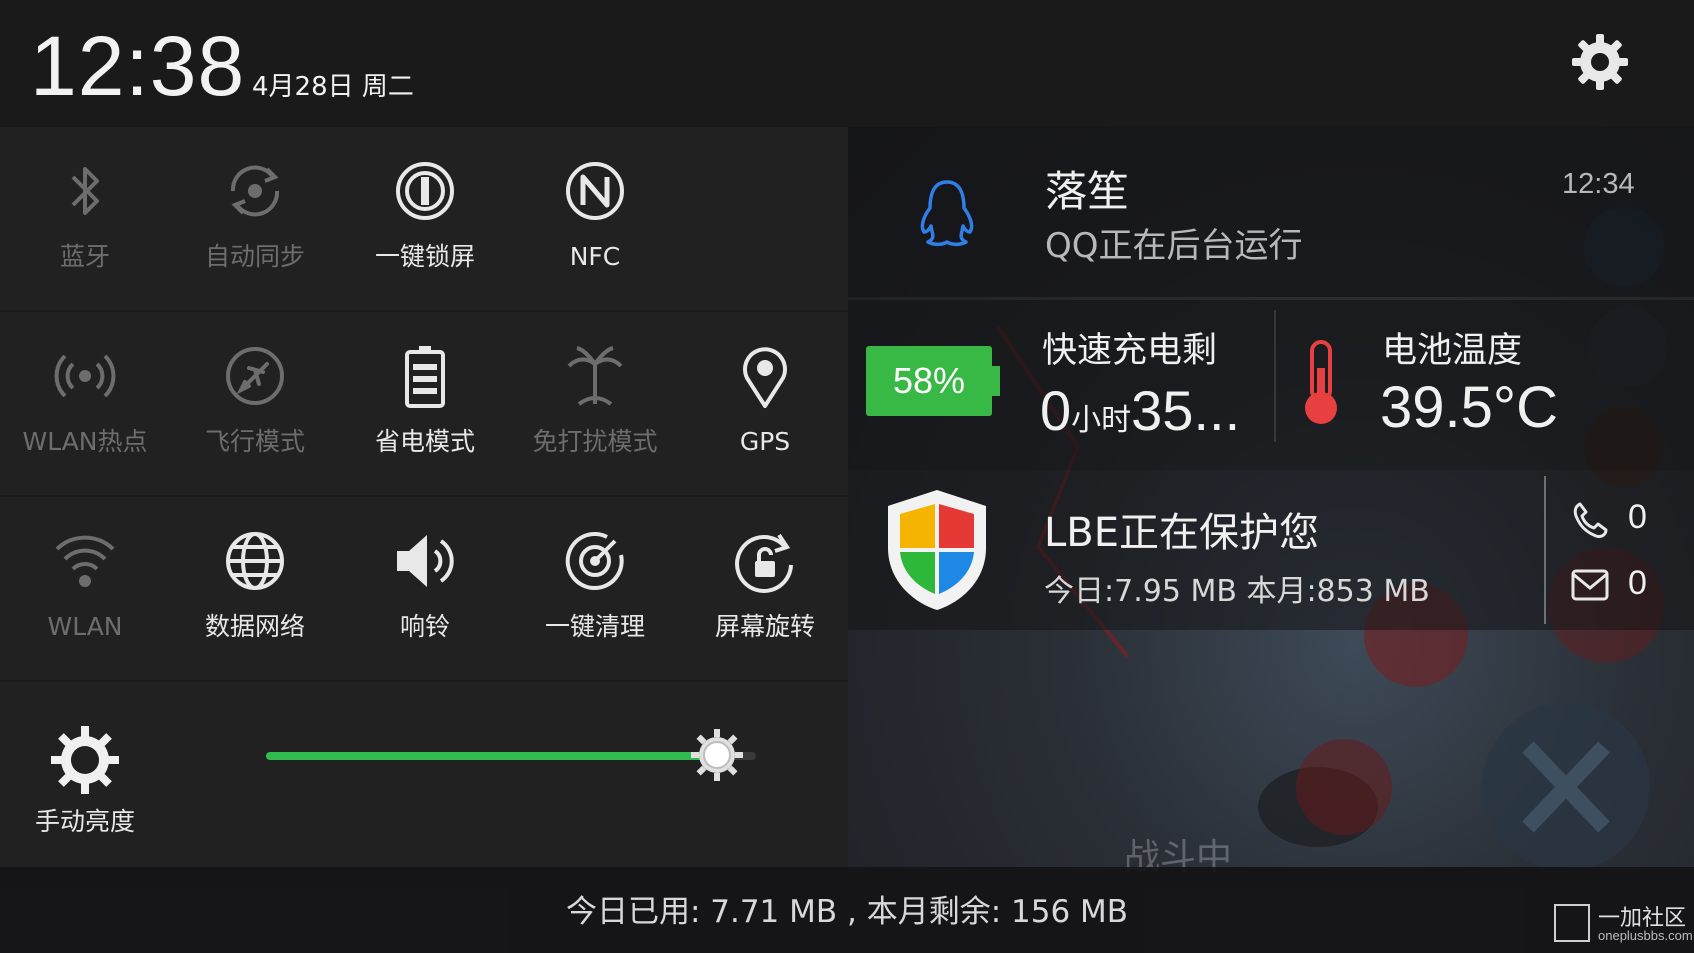 This screenshot has width=1694, height=953. What do you see at coordinates (764, 626) in the screenshot?
I see `toggle-label: 屏幕旋转` at bounding box center [764, 626].